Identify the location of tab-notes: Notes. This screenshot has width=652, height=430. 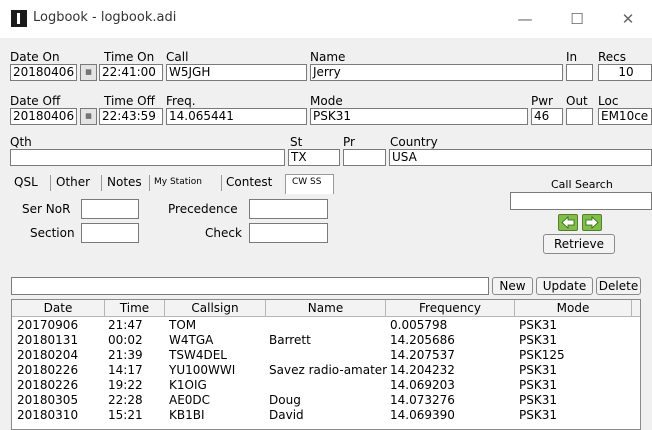
(124, 182).